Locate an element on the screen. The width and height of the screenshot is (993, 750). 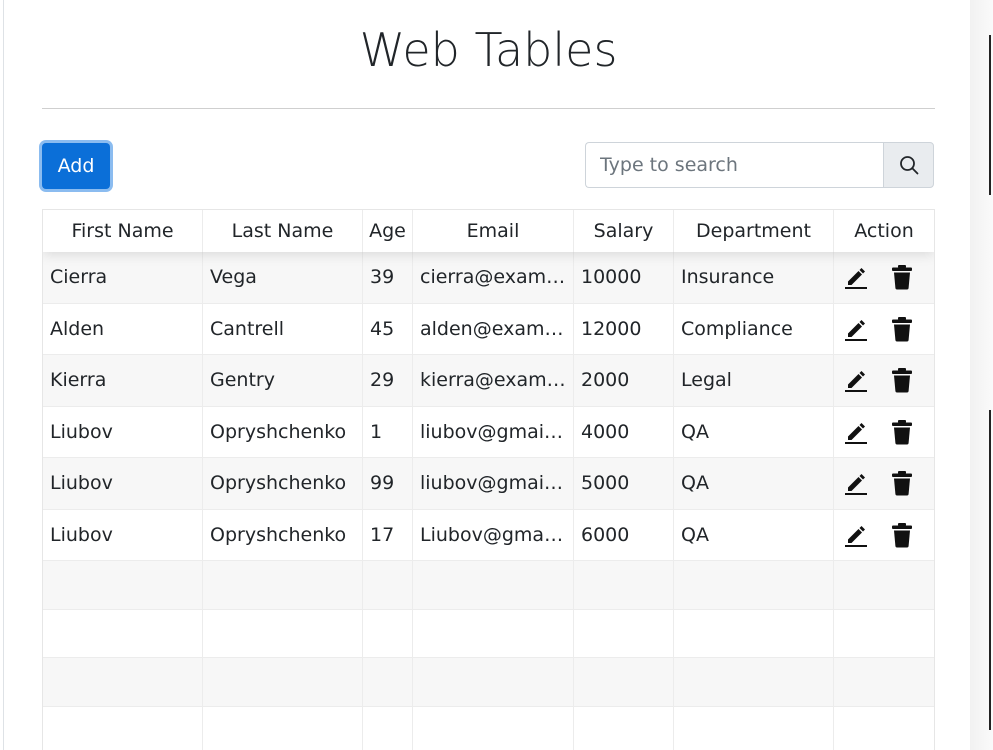
cell-age: 17 is located at coordinates (388, 534).